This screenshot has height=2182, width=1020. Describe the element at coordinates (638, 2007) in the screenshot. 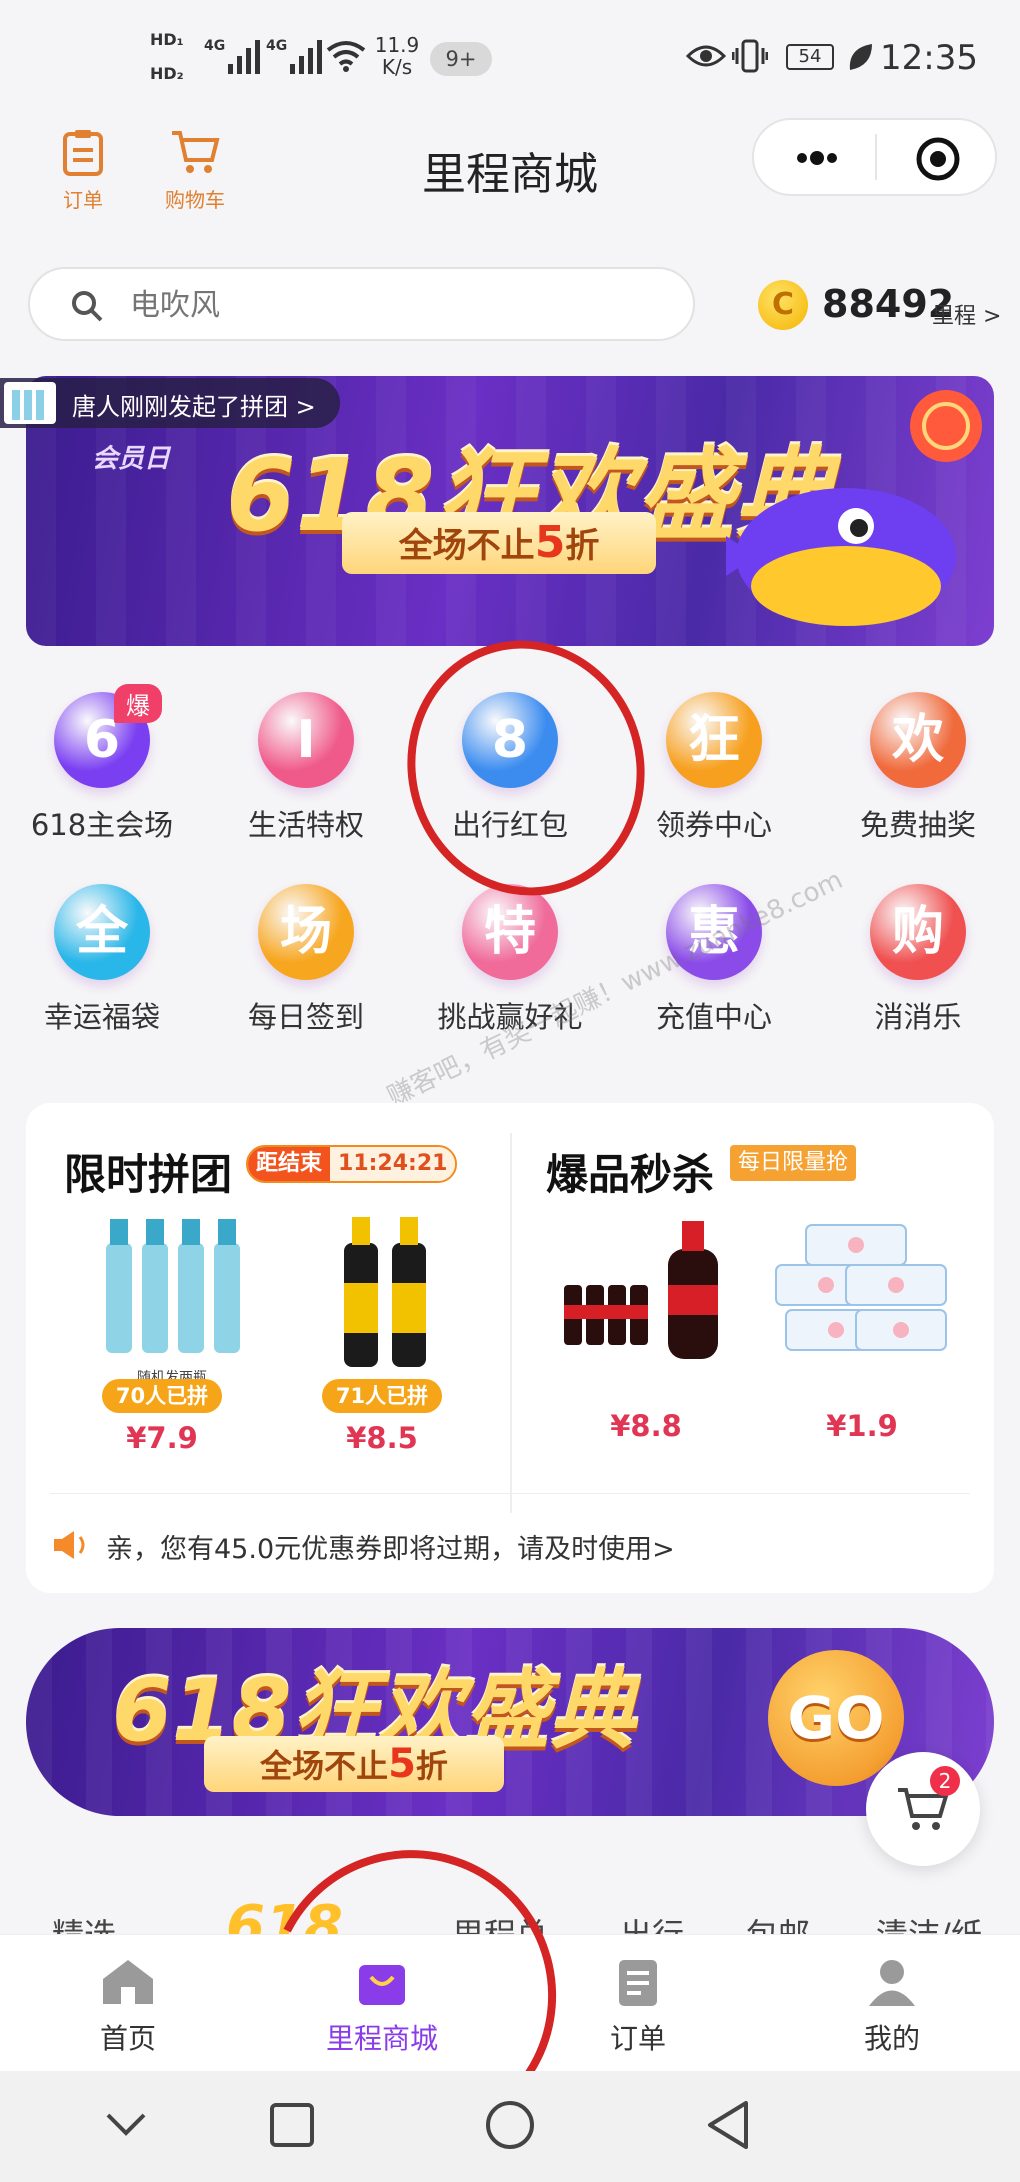

I see `nav-orders: 订单` at that location.